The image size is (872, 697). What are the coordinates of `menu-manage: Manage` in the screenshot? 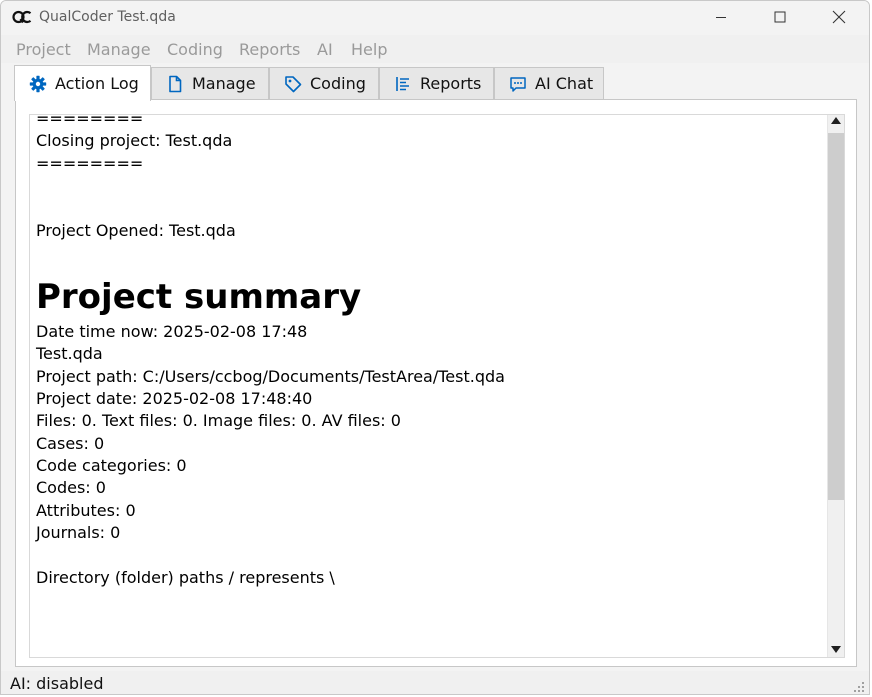 It's located at (119, 49).